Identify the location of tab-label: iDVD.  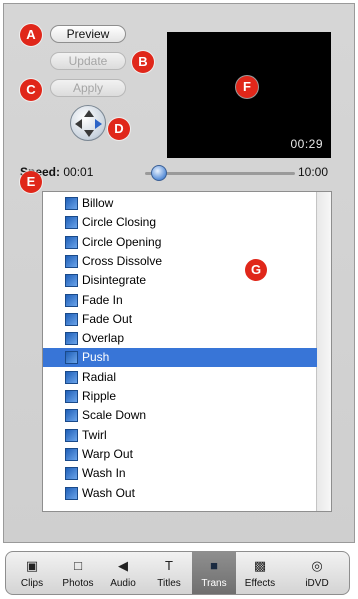
(317, 583).